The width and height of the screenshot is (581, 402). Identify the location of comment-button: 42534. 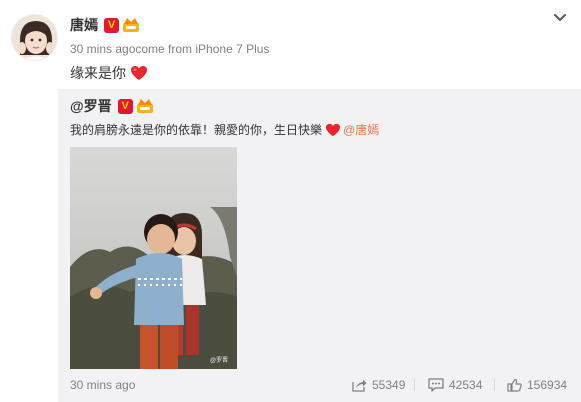
(455, 385).